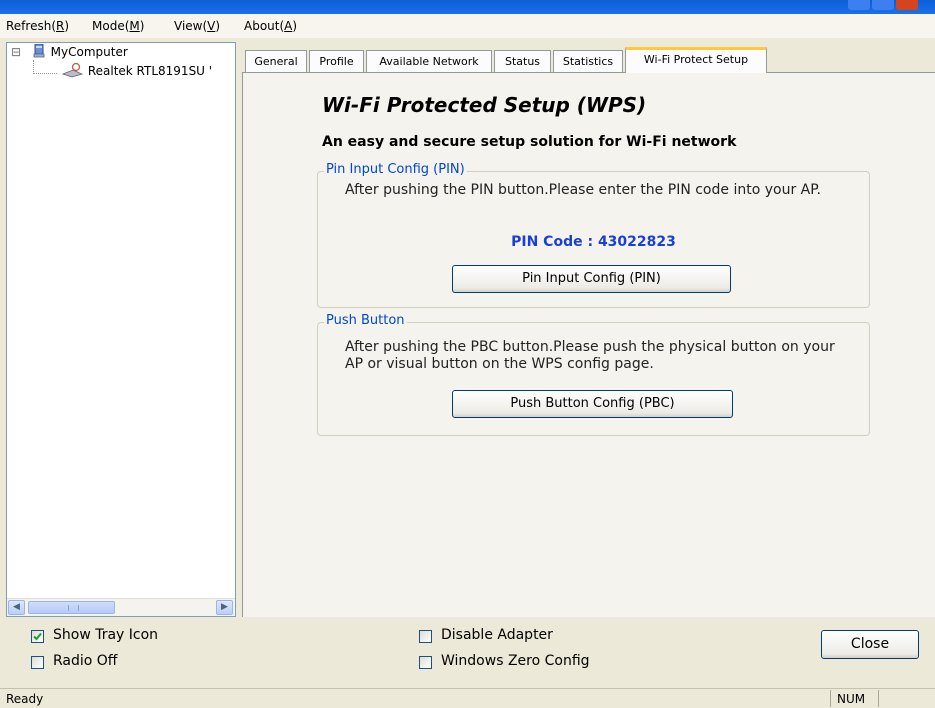 This screenshot has width=935, height=708. I want to click on tab-profile: Profile, so click(336, 61).